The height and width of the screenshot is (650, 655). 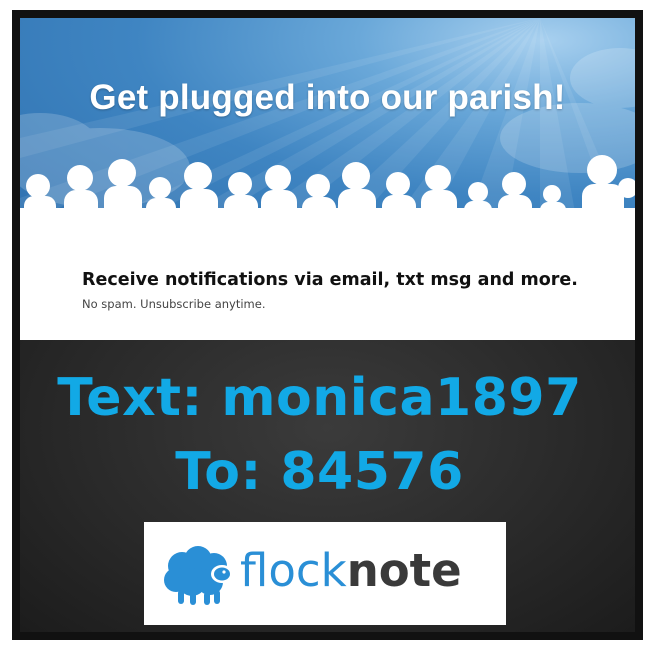 What do you see at coordinates (198, 575) in the screenshot?
I see `sheep-icon` at bounding box center [198, 575].